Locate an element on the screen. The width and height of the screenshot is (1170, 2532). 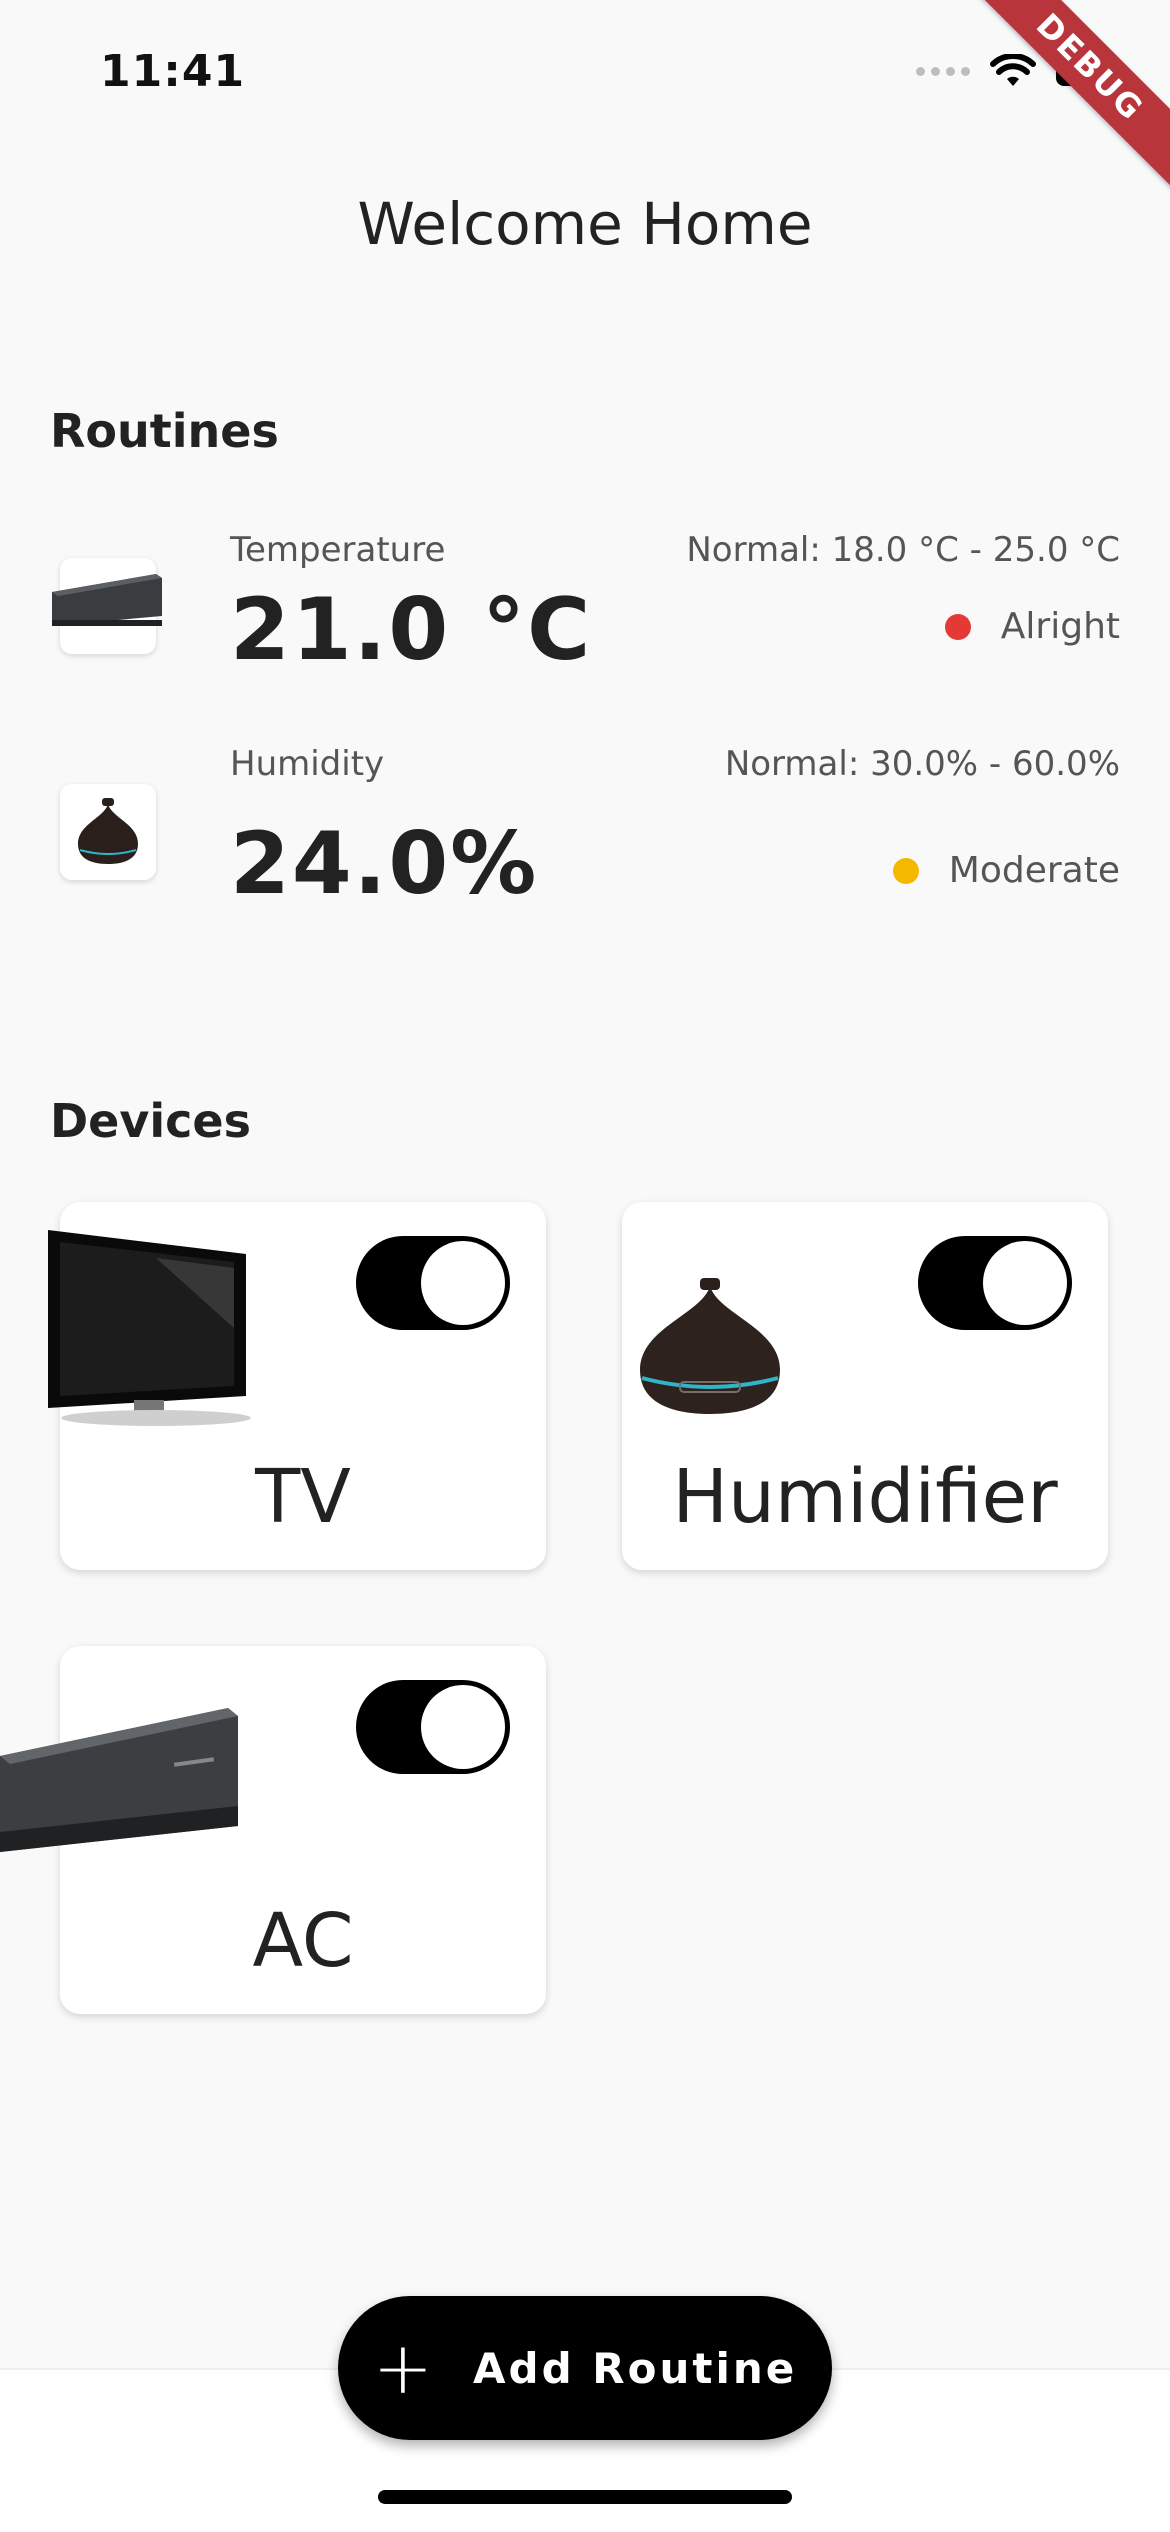
home-indicator is located at coordinates (585, 2497).